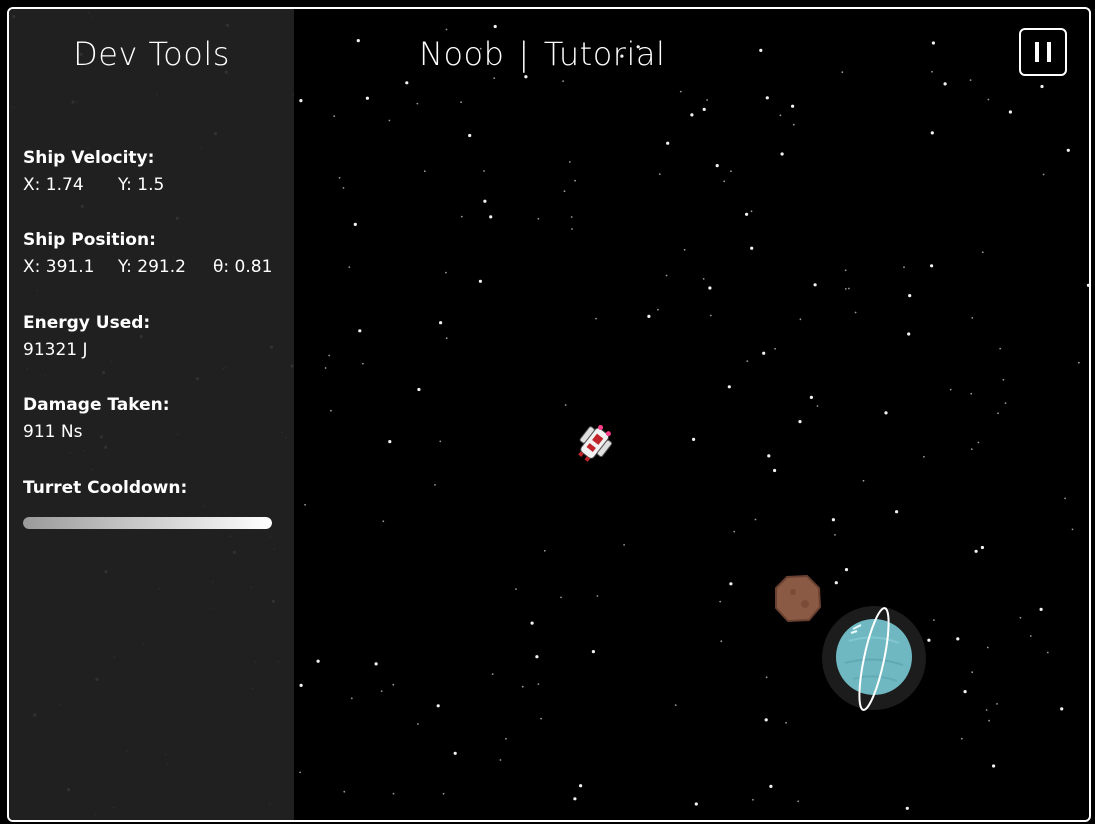  What do you see at coordinates (1043, 52) in the screenshot?
I see `pause-button` at bounding box center [1043, 52].